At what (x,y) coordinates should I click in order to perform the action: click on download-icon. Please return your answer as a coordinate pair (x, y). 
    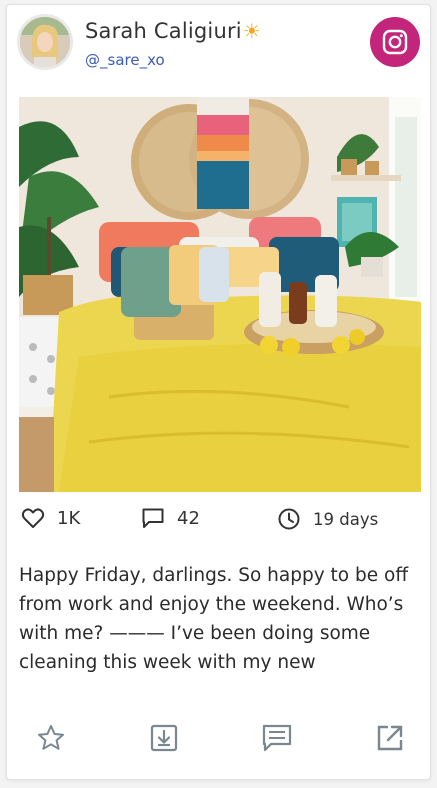
    Looking at the image, I should click on (164, 738).